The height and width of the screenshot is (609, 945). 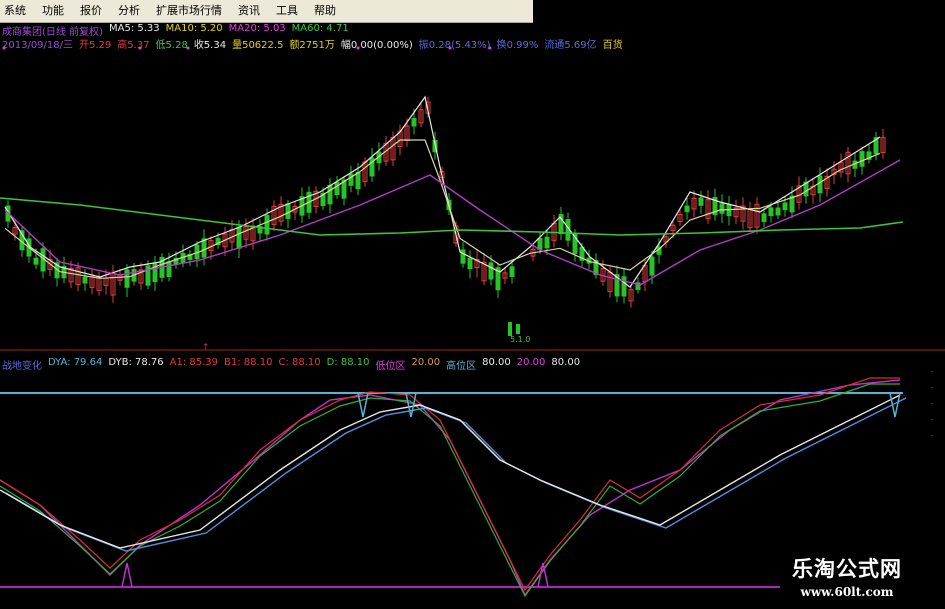 What do you see at coordinates (520, 339) in the screenshot?
I see `bottom-price-label: 5.1.0` at bounding box center [520, 339].